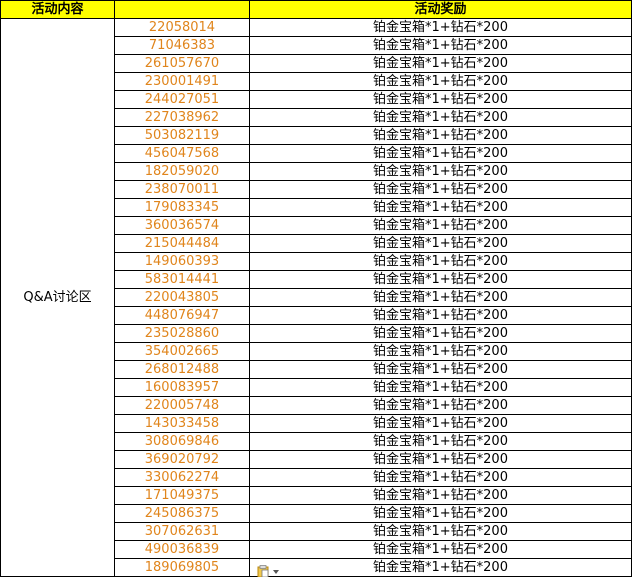 The image size is (633, 577). I want to click on uid-cell: 220043805, so click(182, 297).